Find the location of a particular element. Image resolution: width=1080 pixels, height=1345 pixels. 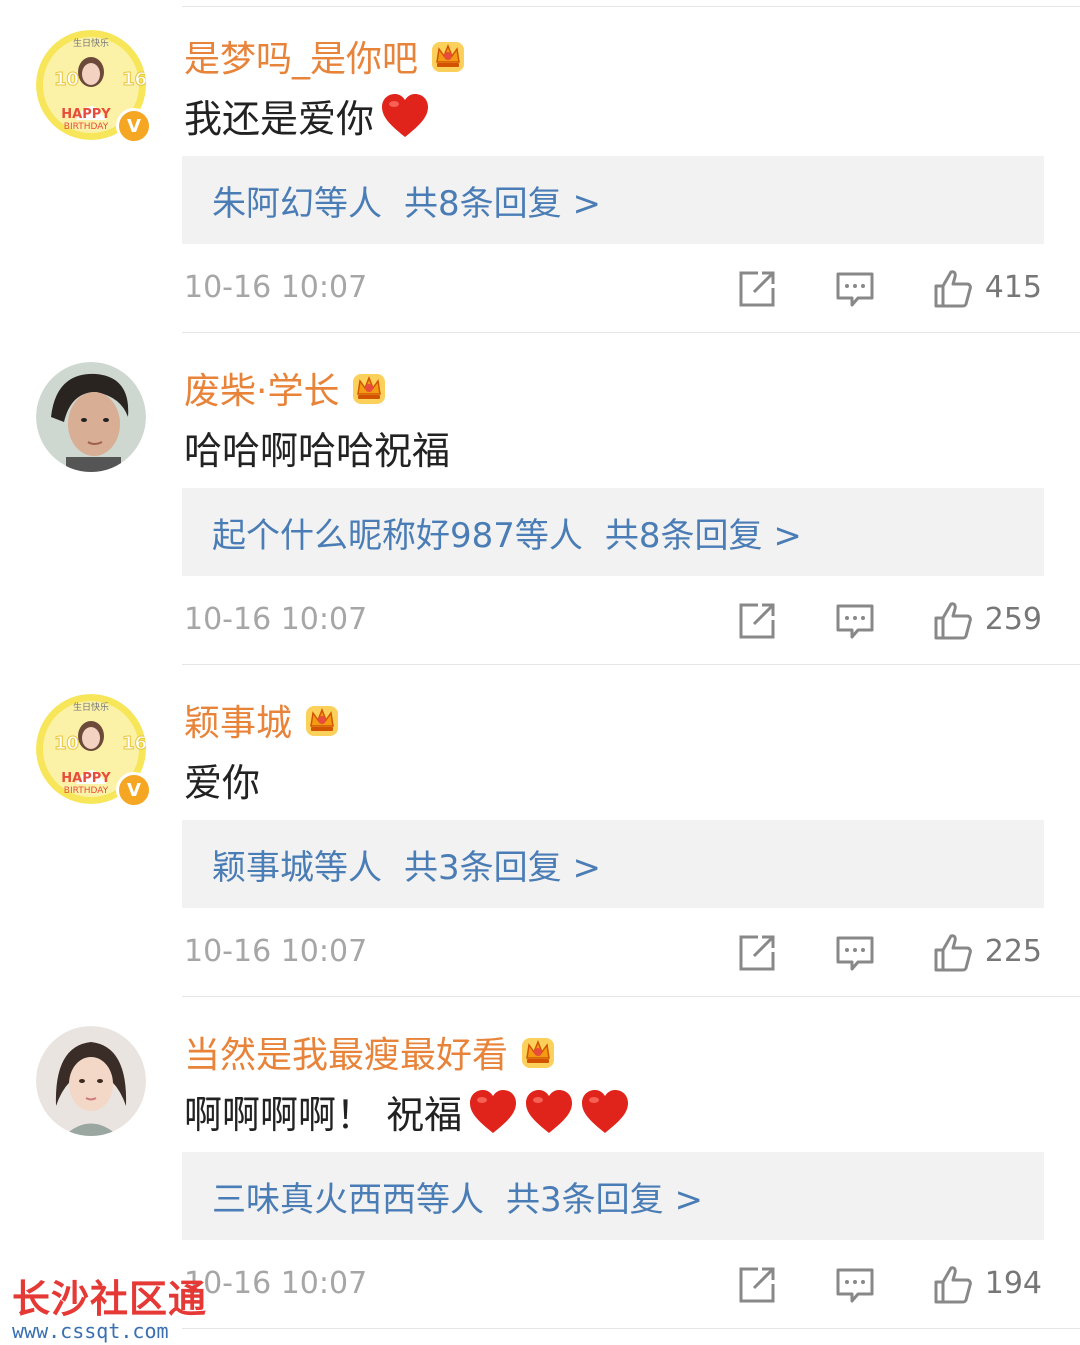

comment-text: 哈哈啊哈哈祝福 is located at coordinates (317, 447).